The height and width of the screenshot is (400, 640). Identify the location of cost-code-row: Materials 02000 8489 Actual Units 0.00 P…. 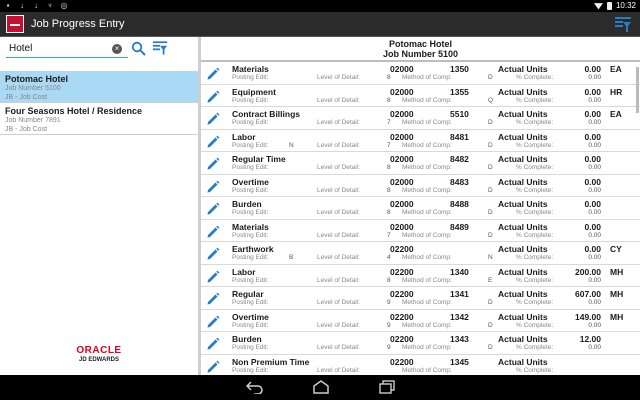
(420, 231).